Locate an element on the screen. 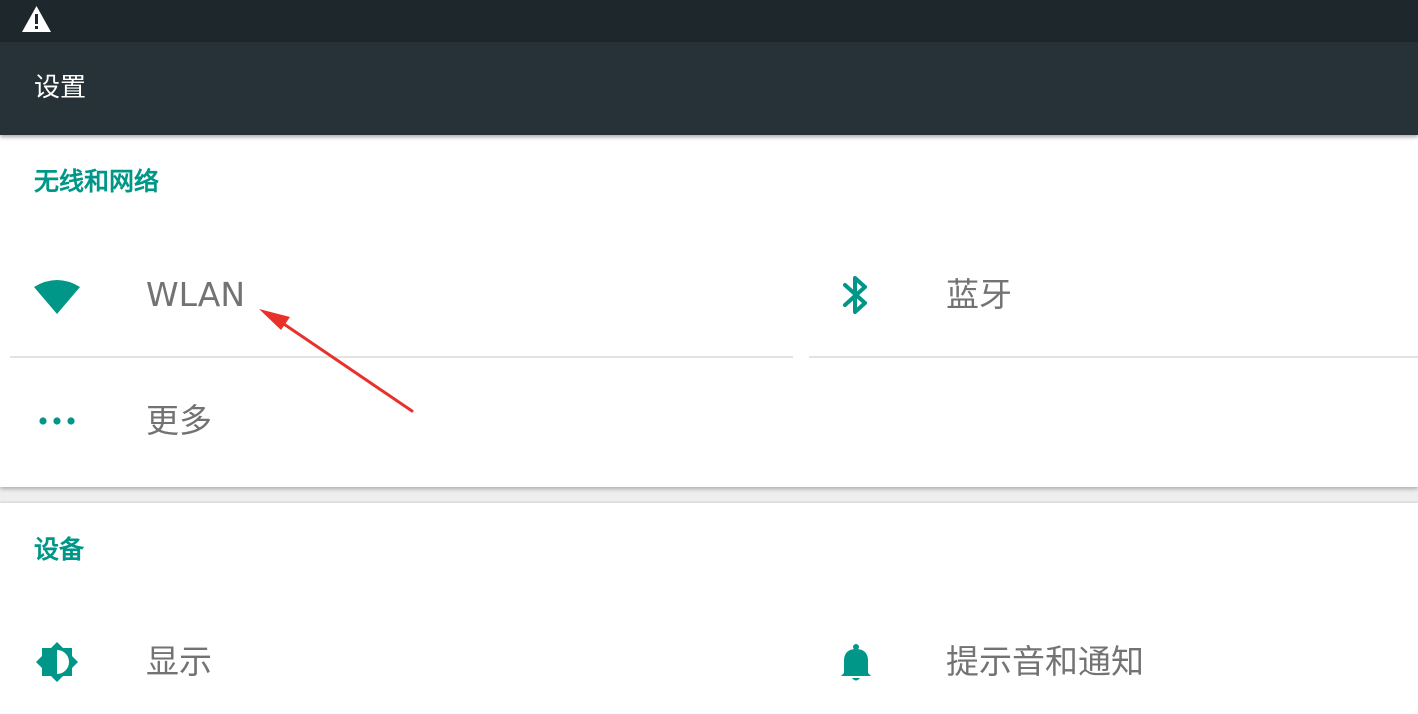 This screenshot has height=714, width=1418. settings-item-label: WLAN is located at coordinates (196, 294).